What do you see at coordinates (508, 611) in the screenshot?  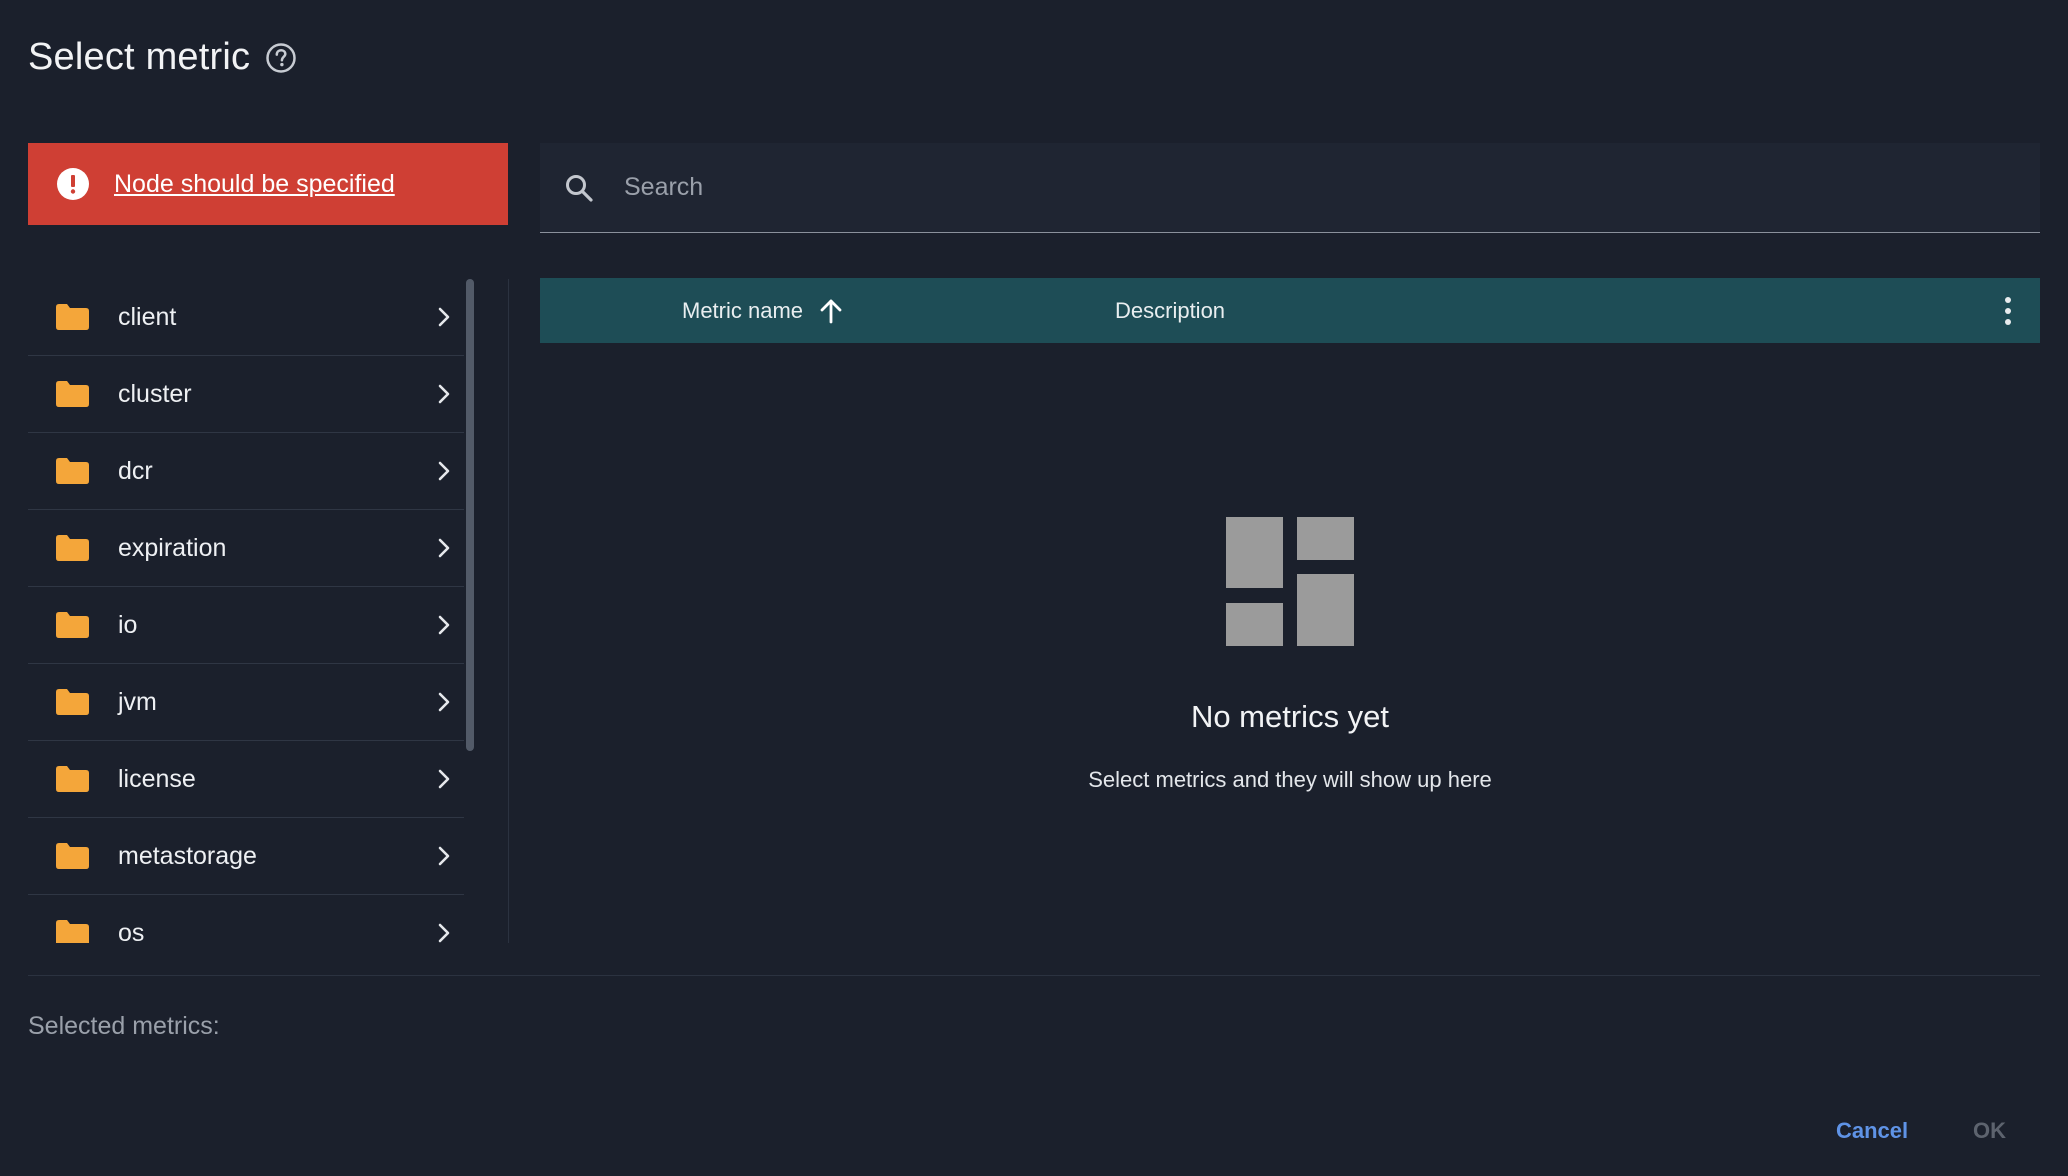 I see `panel-divider` at bounding box center [508, 611].